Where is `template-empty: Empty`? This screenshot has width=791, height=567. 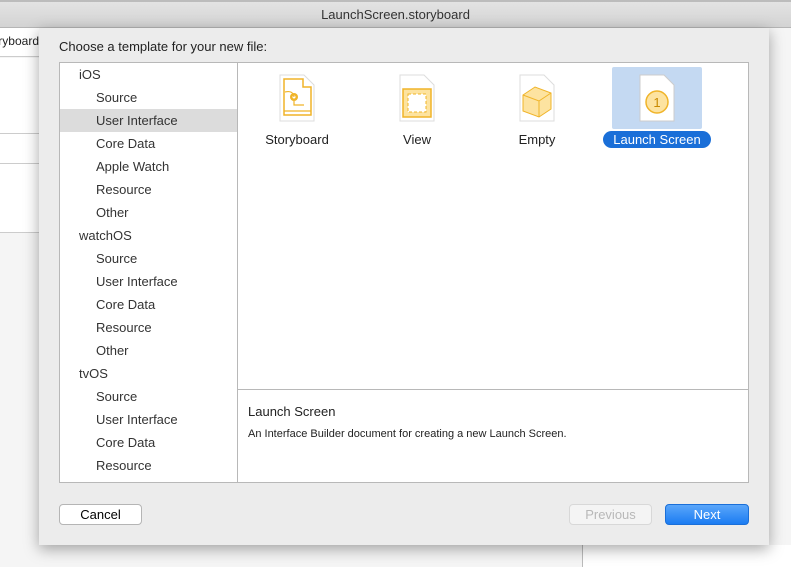 template-empty: Empty is located at coordinates (537, 107).